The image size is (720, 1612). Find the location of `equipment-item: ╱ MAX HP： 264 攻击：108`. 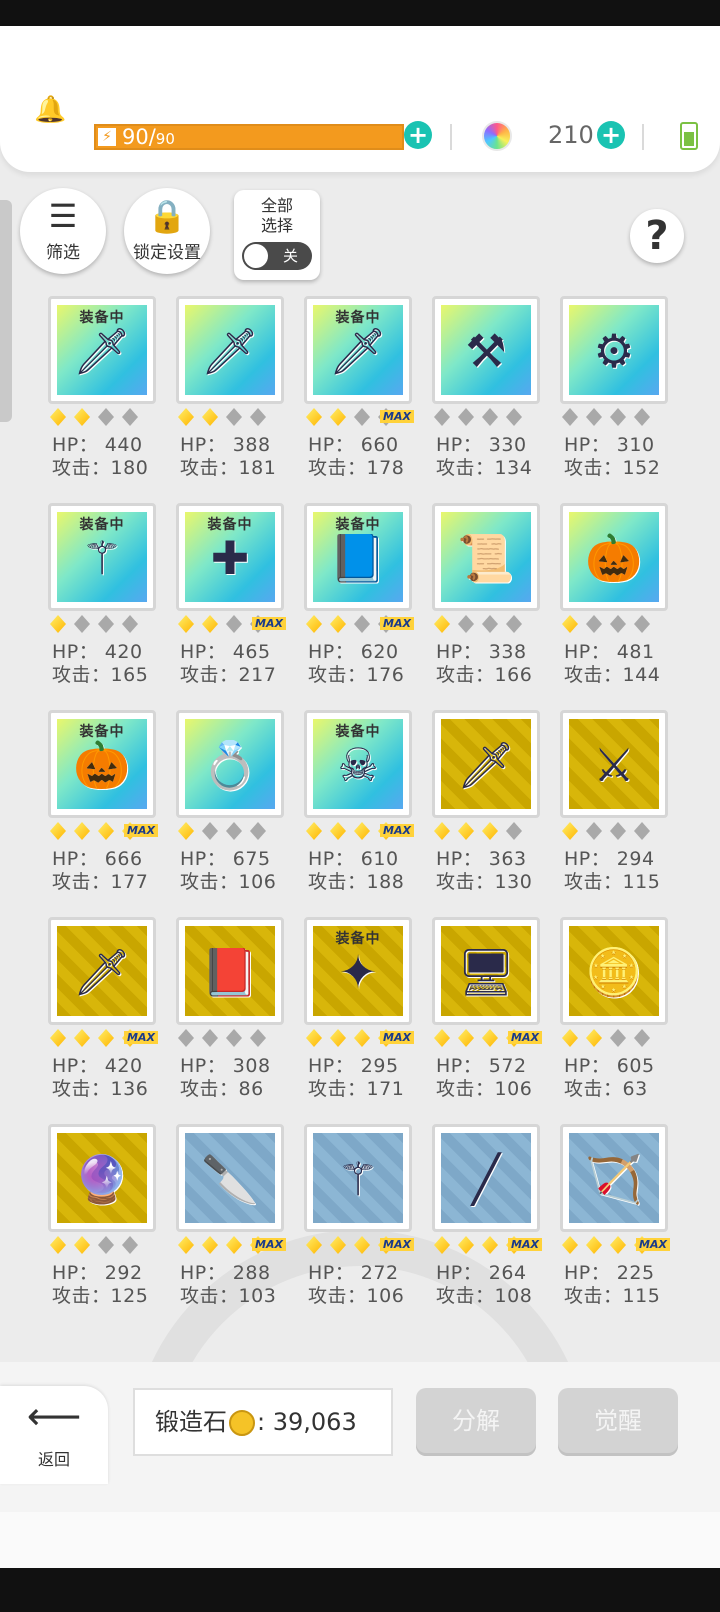

equipment-item: ╱ MAX HP： 264 攻击：108 is located at coordinates (487, 1227).